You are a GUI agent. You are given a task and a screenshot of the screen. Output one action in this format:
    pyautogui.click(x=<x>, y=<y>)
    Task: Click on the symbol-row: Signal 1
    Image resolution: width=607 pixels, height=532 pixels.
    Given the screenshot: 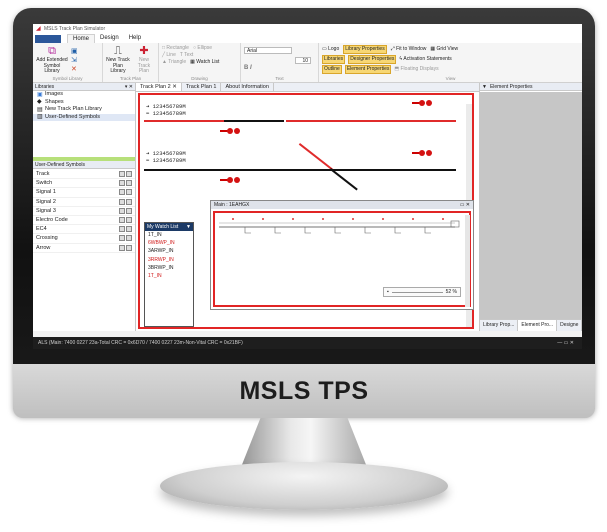 What is the action you would take?
    pyautogui.click(x=84, y=193)
    